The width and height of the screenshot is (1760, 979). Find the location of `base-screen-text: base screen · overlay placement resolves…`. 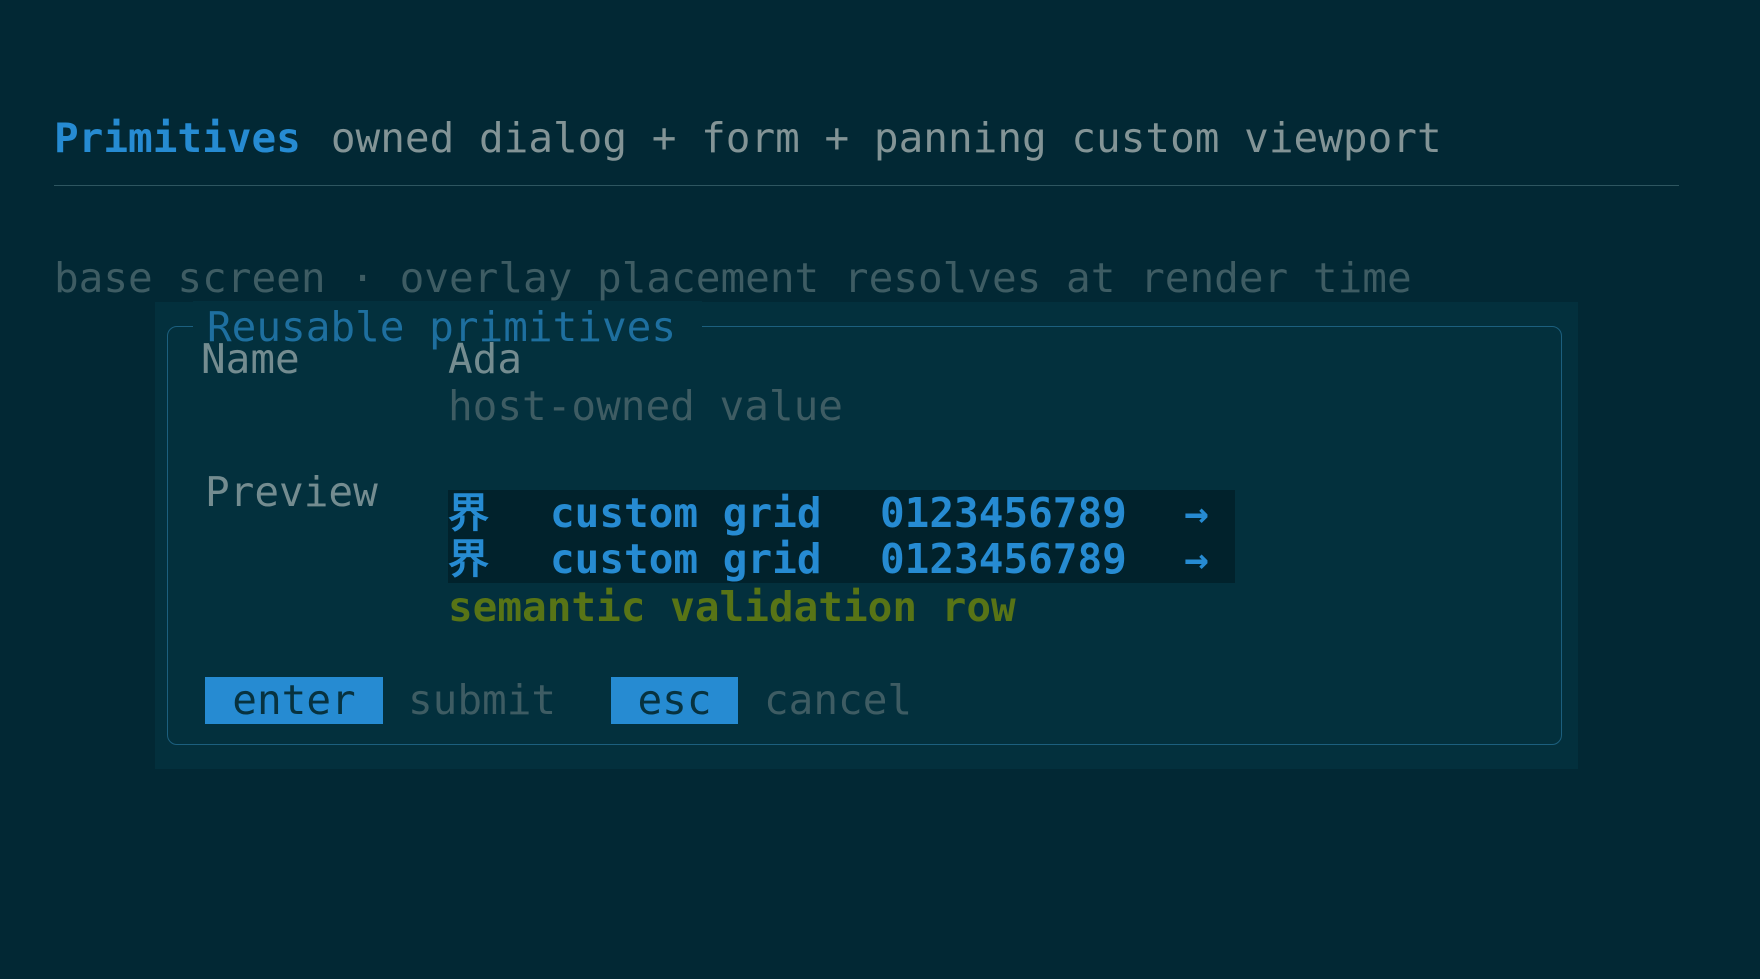

base-screen-text: base screen · overlay placement resolves… is located at coordinates (733, 278).